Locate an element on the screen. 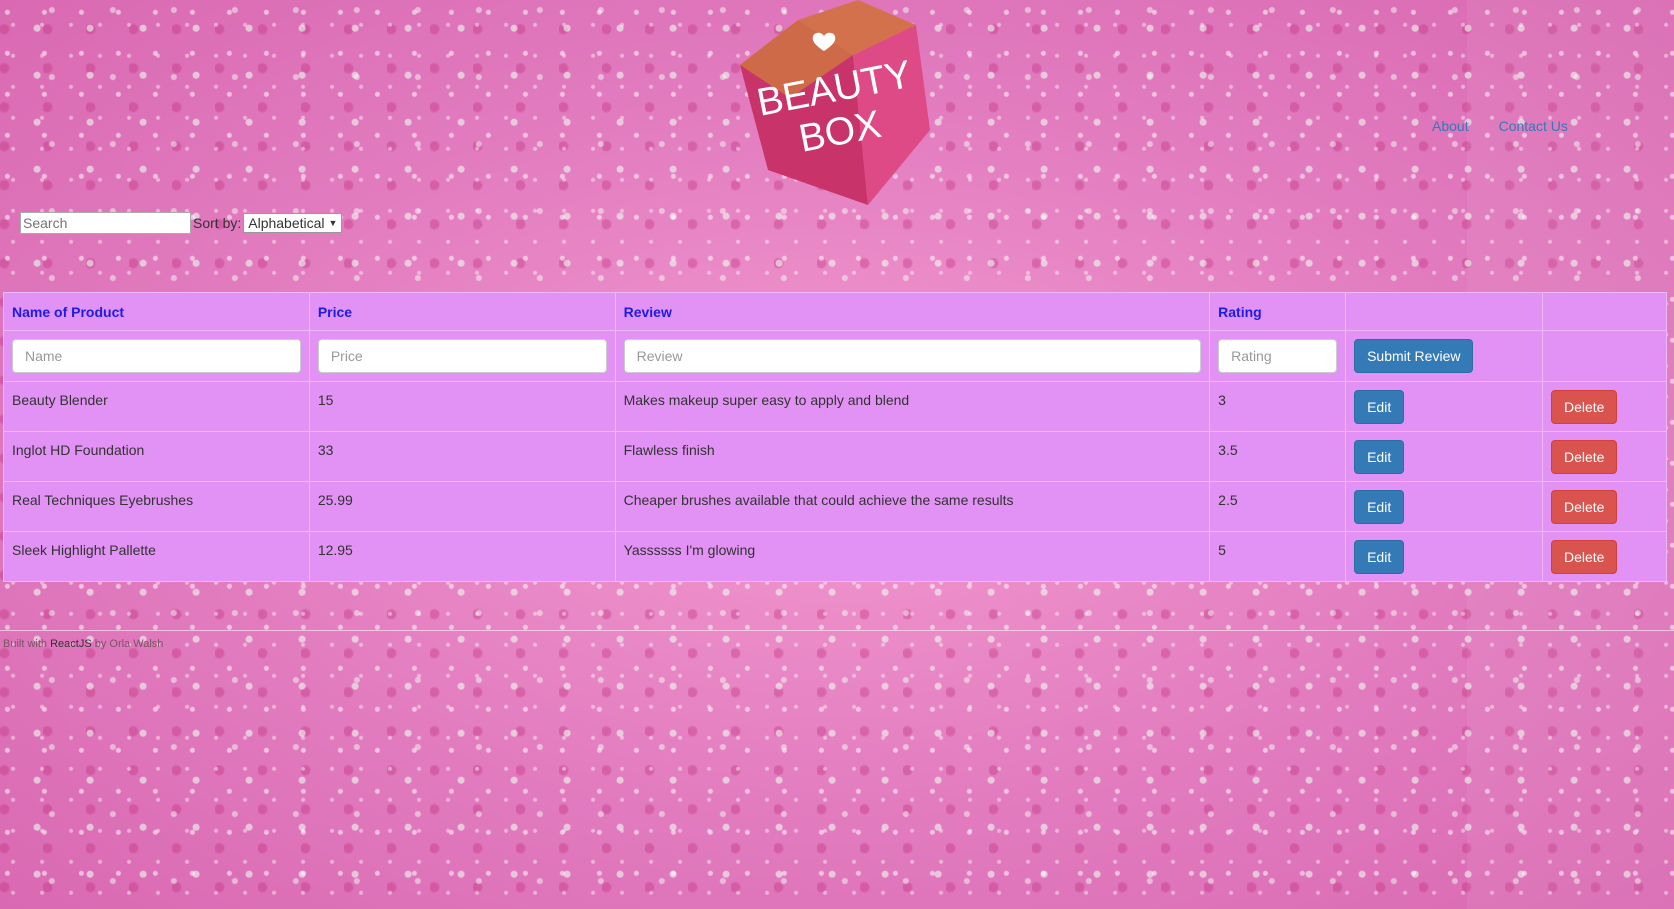 This screenshot has height=909, width=1674. submit-review-button: Submit Review is located at coordinates (1414, 356).